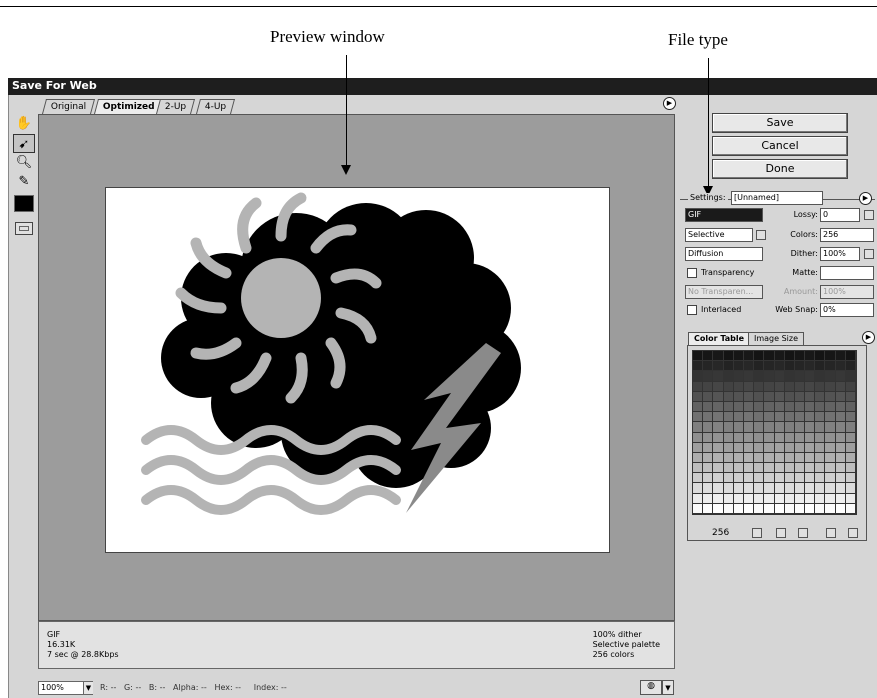 The height and width of the screenshot is (698, 877). What do you see at coordinates (761, 235) in the screenshot?
I see `palette-mask-icon` at bounding box center [761, 235].